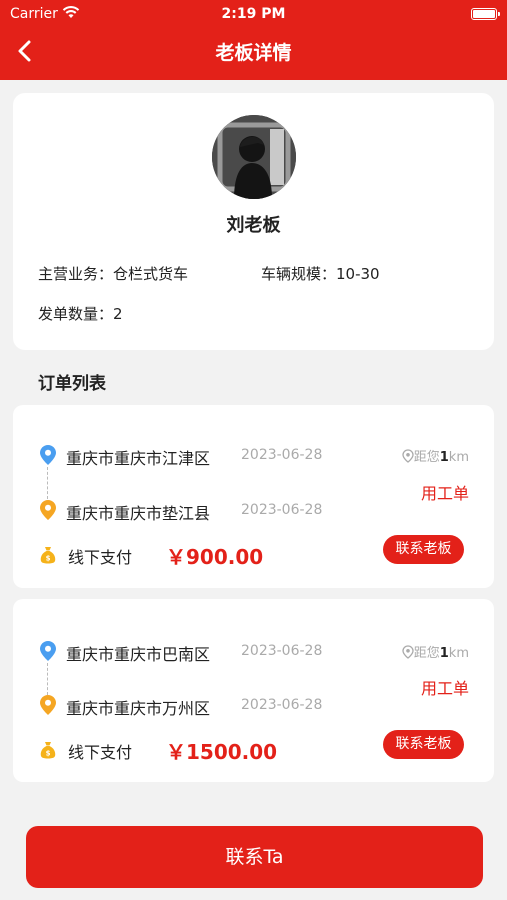 The width and height of the screenshot is (507, 900). Describe the element at coordinates (76, 314) in the screenshot. I see `order-count-label: 发单数量：` at that location.